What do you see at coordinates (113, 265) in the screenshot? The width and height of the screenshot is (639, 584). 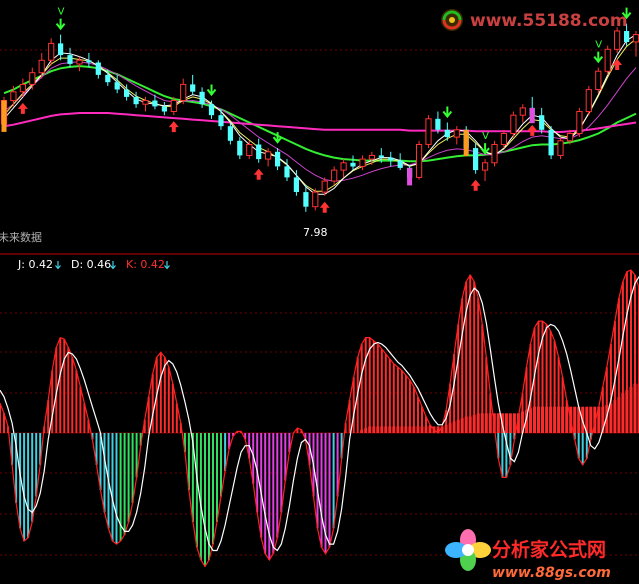 I see `d-down-arrow-icon` at bounding box center [113, 265].